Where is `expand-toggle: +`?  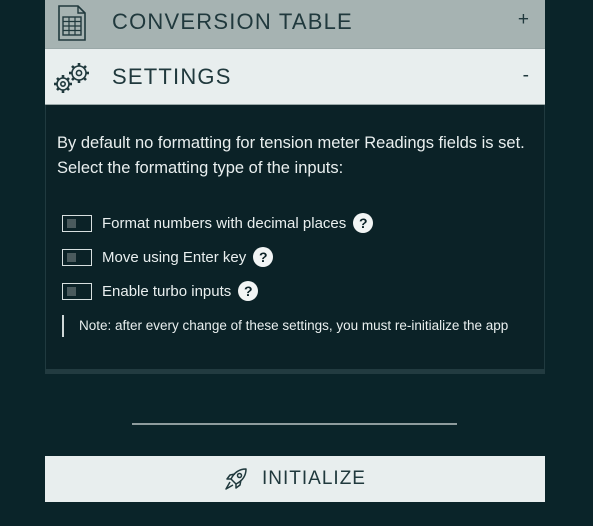
expand-toggle: + is located at coordinates (523, 20).